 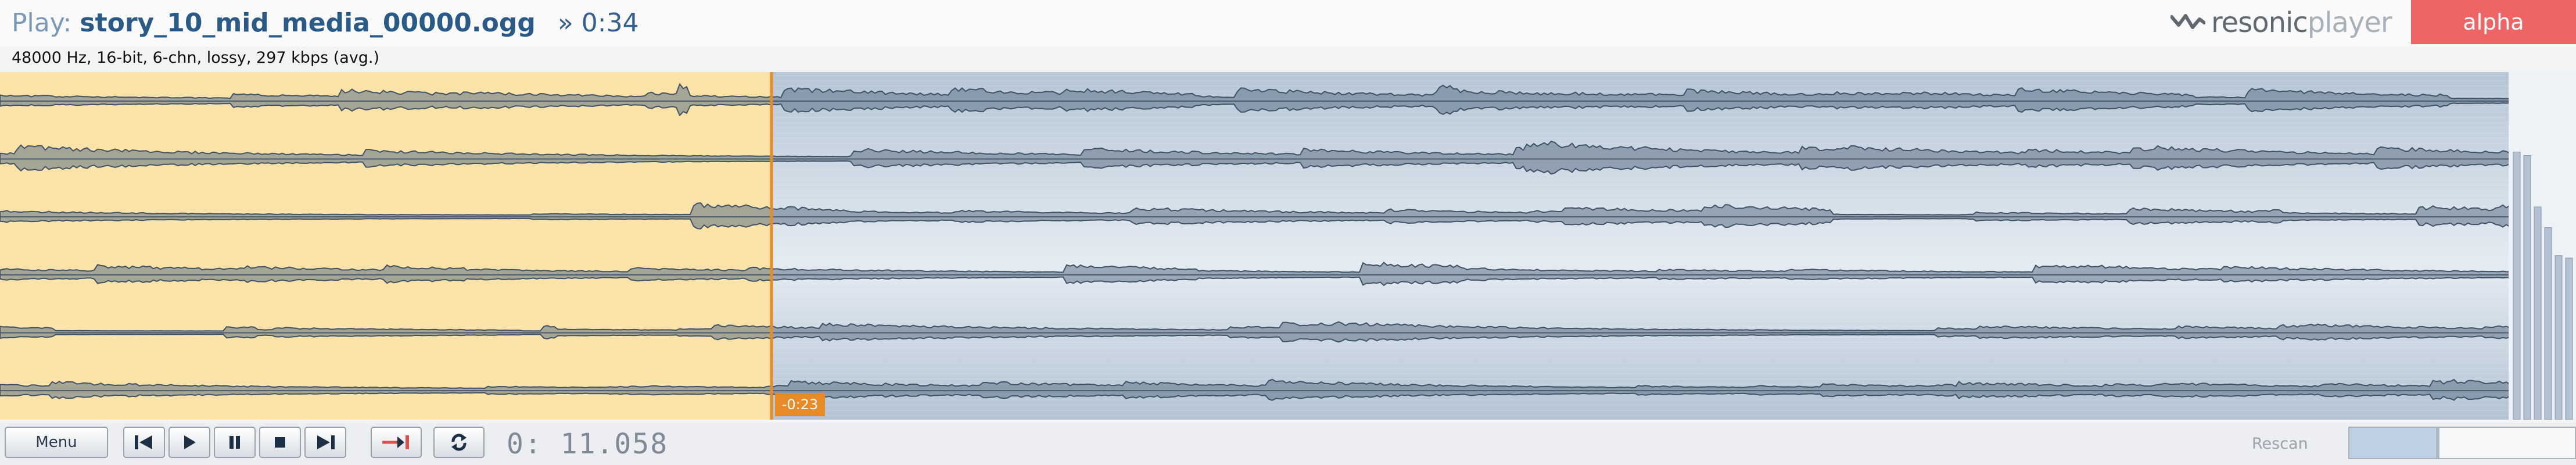 I want to click on resonic-logo: resonic player, so click(x=2281, y=23).